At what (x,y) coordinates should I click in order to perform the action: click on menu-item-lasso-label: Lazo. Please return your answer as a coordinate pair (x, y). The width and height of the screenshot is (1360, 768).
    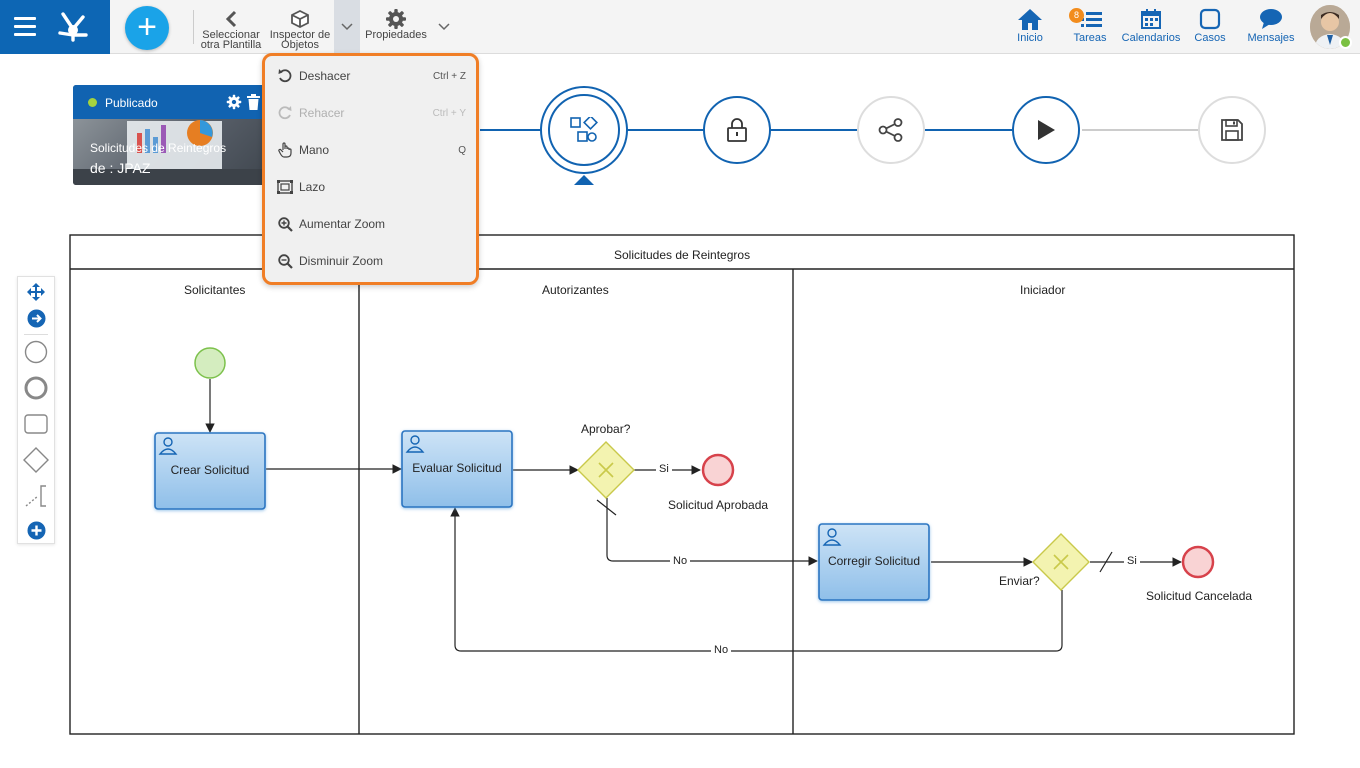
    Looking at the image, I should click on (312, 187).